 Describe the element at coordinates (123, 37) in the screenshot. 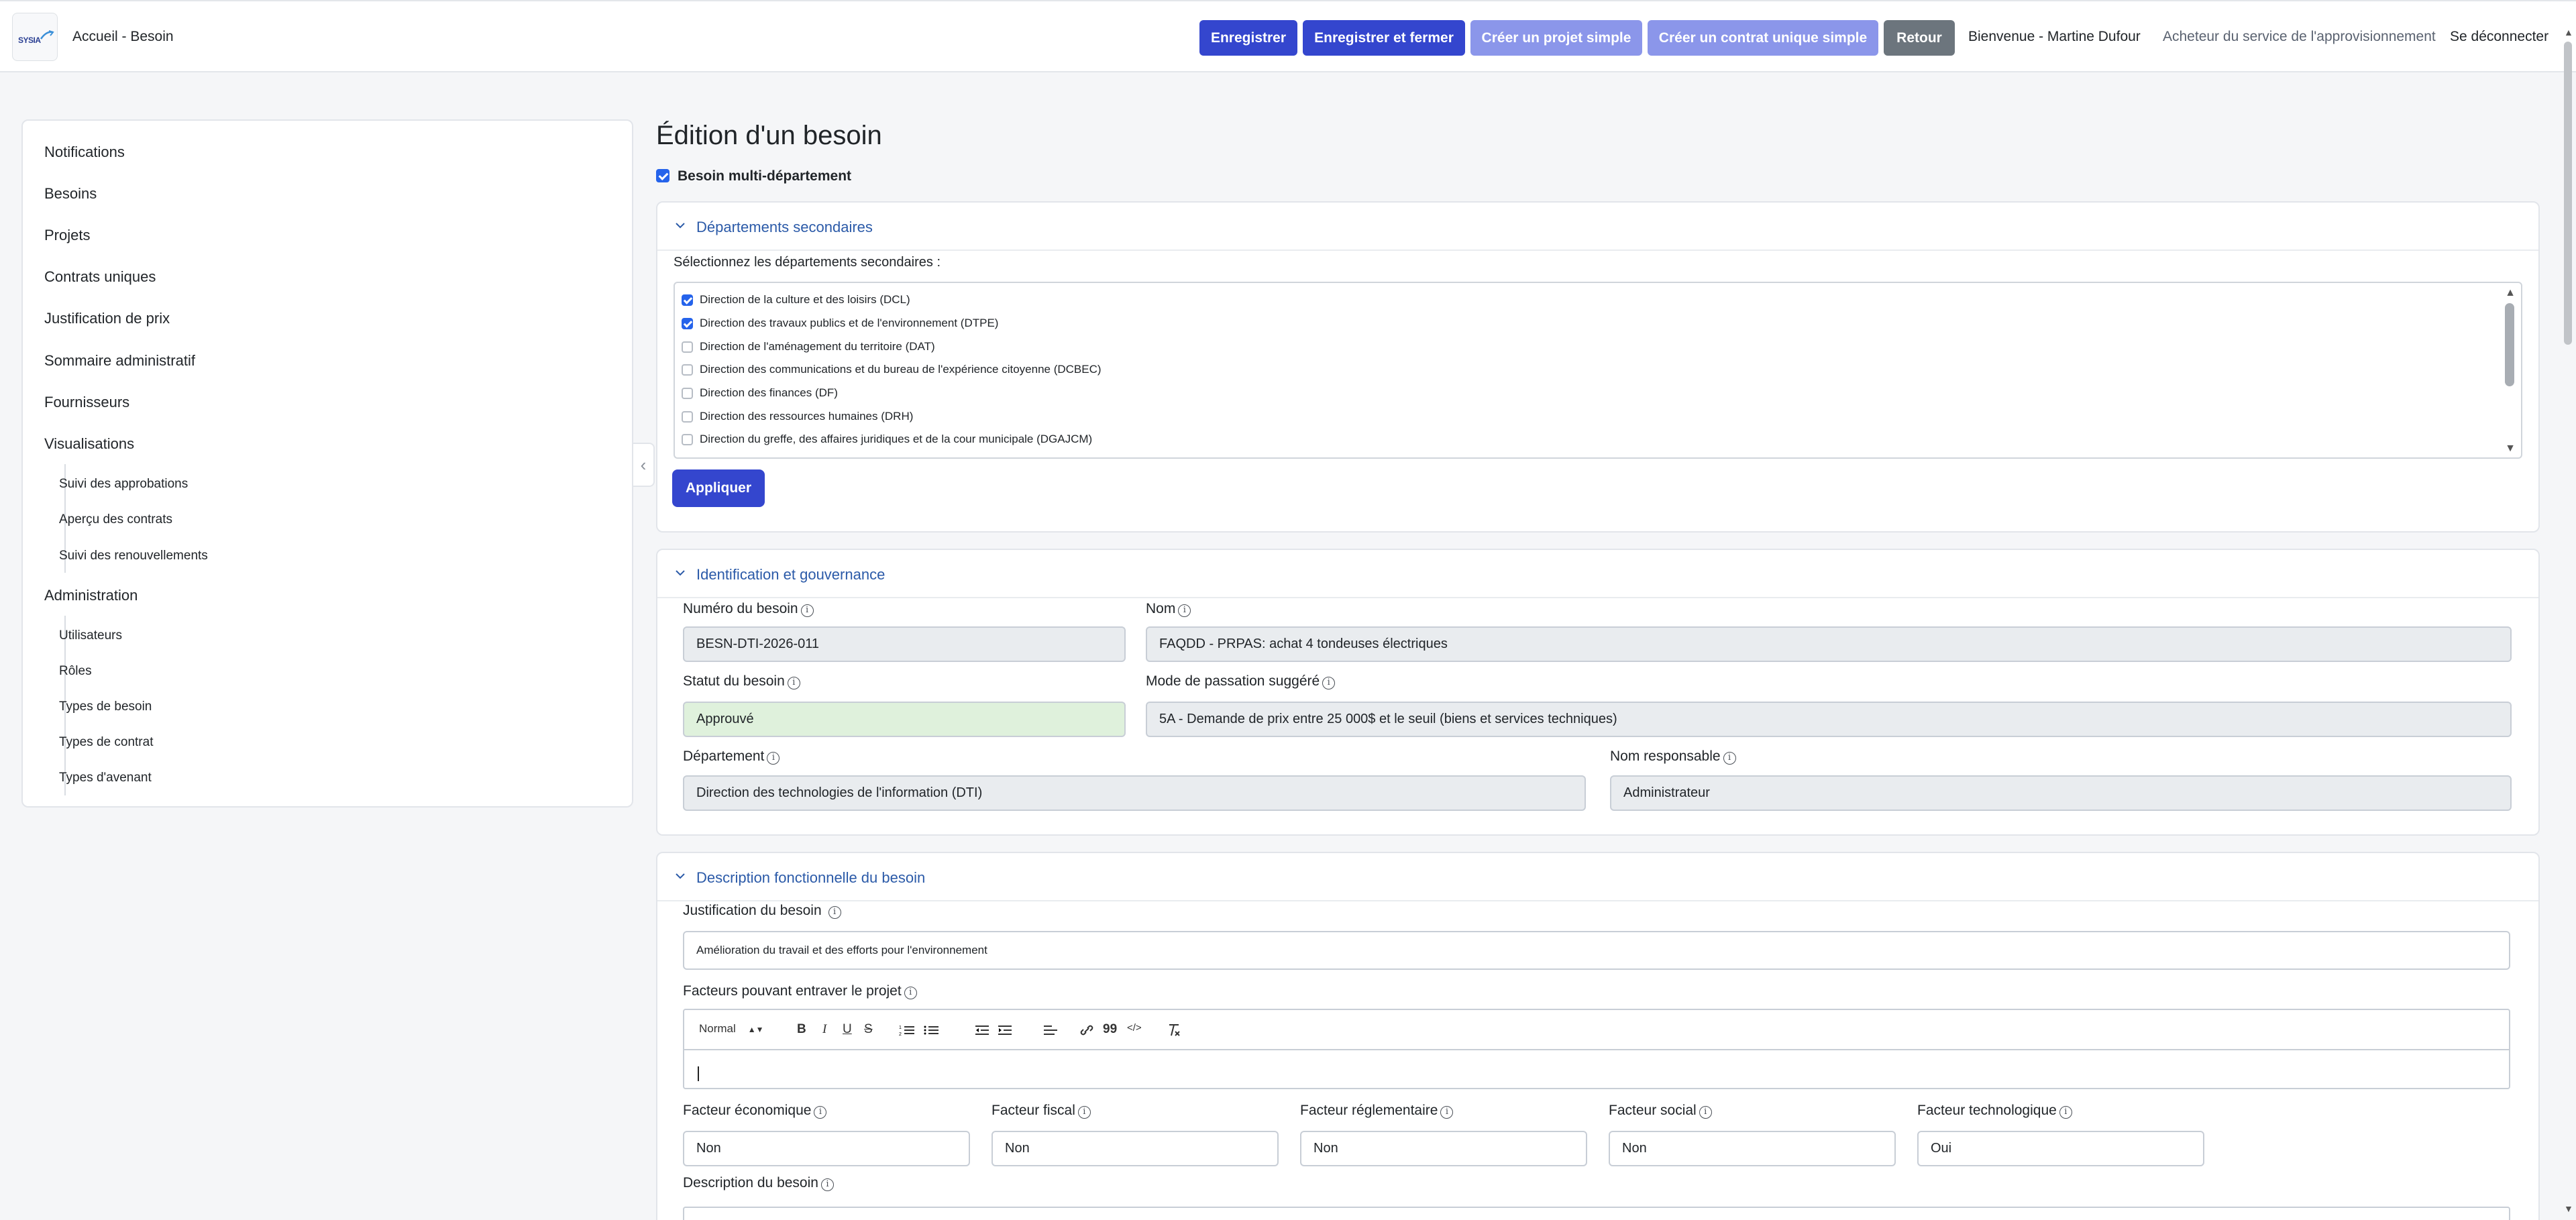

I see `breadcrumb: Accueil - Besoin` at that location.